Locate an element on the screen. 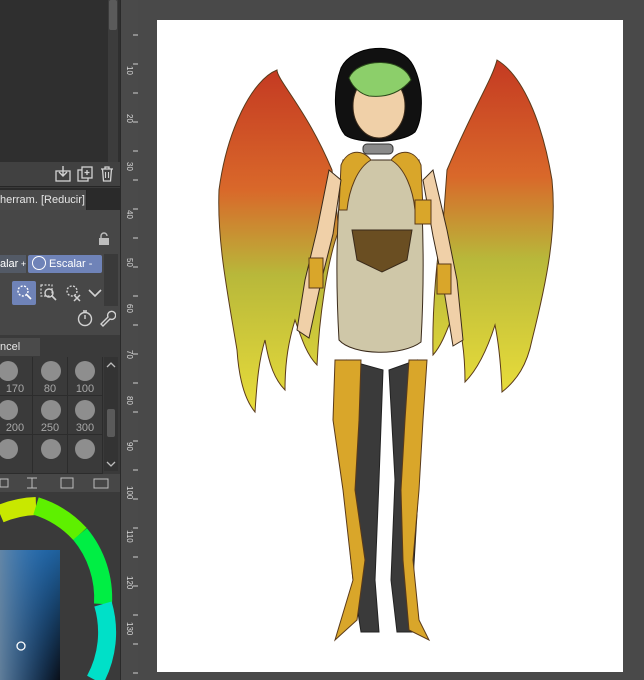 The width and height of the screenshot is (644, 680). ruler-mark: 120 is located at coordinates (129, 583).